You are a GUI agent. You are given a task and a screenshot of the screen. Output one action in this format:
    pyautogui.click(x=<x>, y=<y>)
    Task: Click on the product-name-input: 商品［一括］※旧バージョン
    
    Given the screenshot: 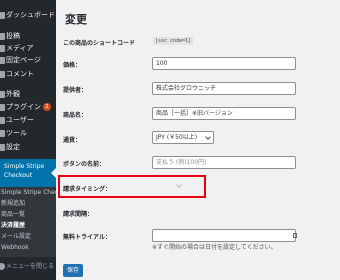 What is the action you would take?
    pyautogui.click(x=224, y=113)
    